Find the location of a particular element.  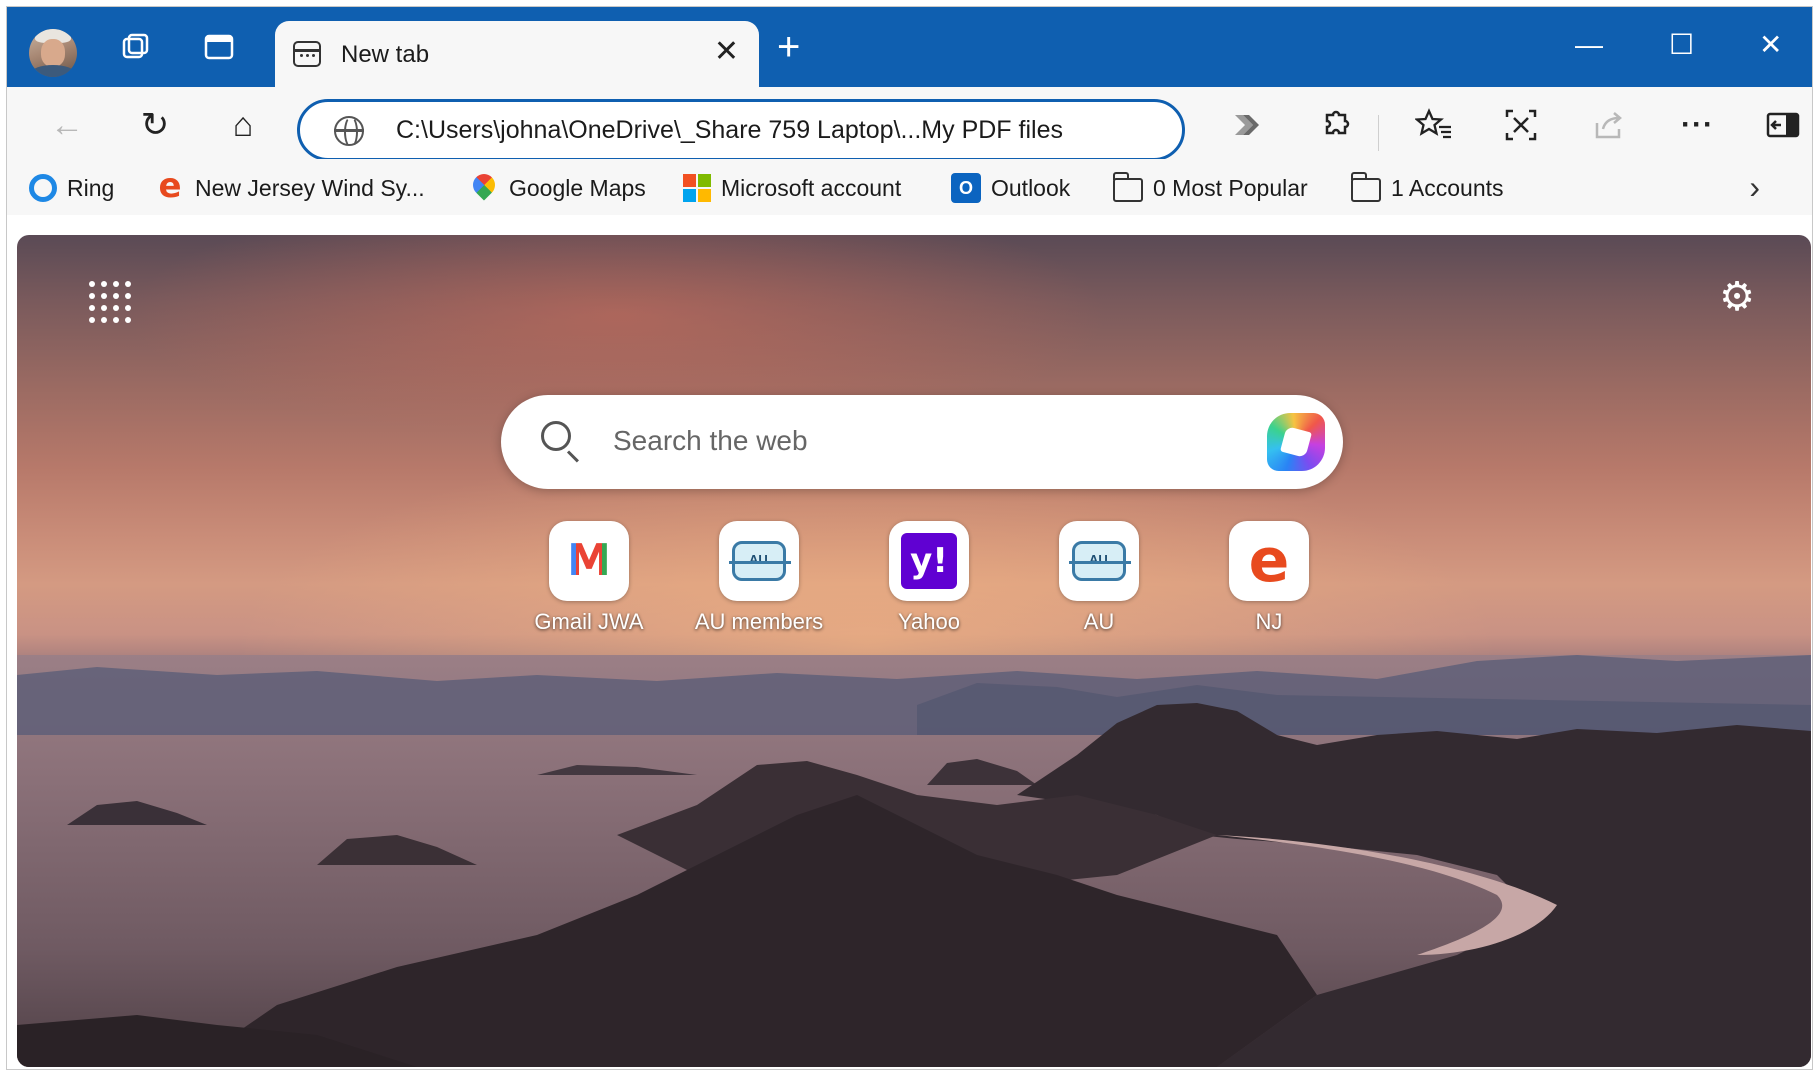

screenshot-icon is located at coordinates (1521, 129).